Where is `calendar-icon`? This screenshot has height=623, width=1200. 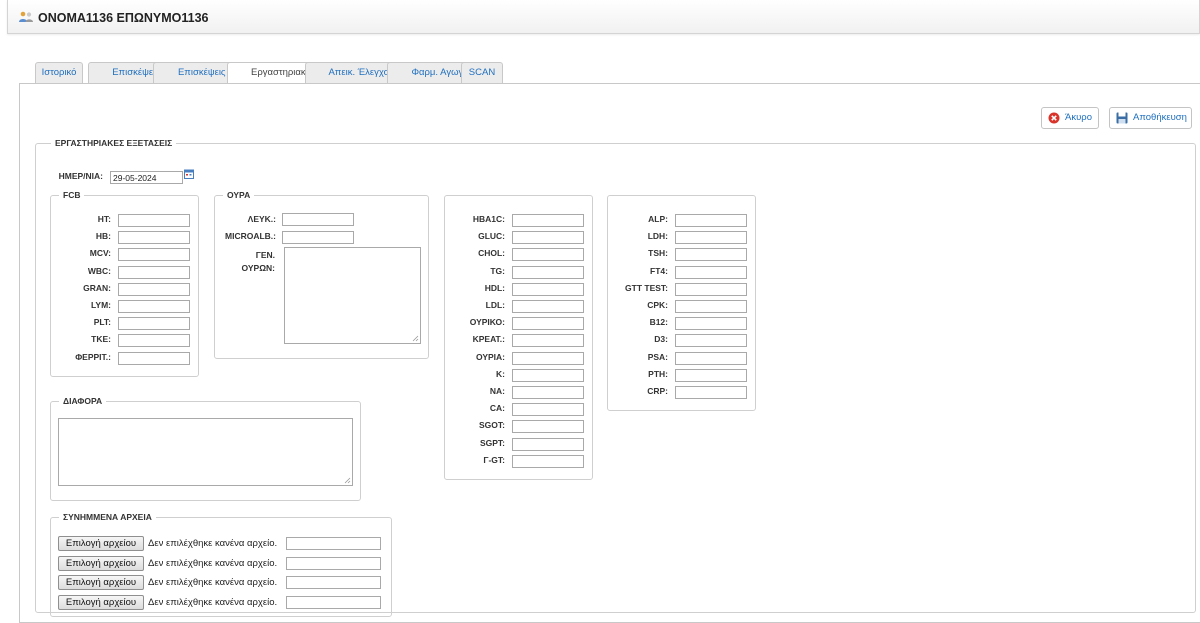 calendar-icon is located at coordinates (189, 174).